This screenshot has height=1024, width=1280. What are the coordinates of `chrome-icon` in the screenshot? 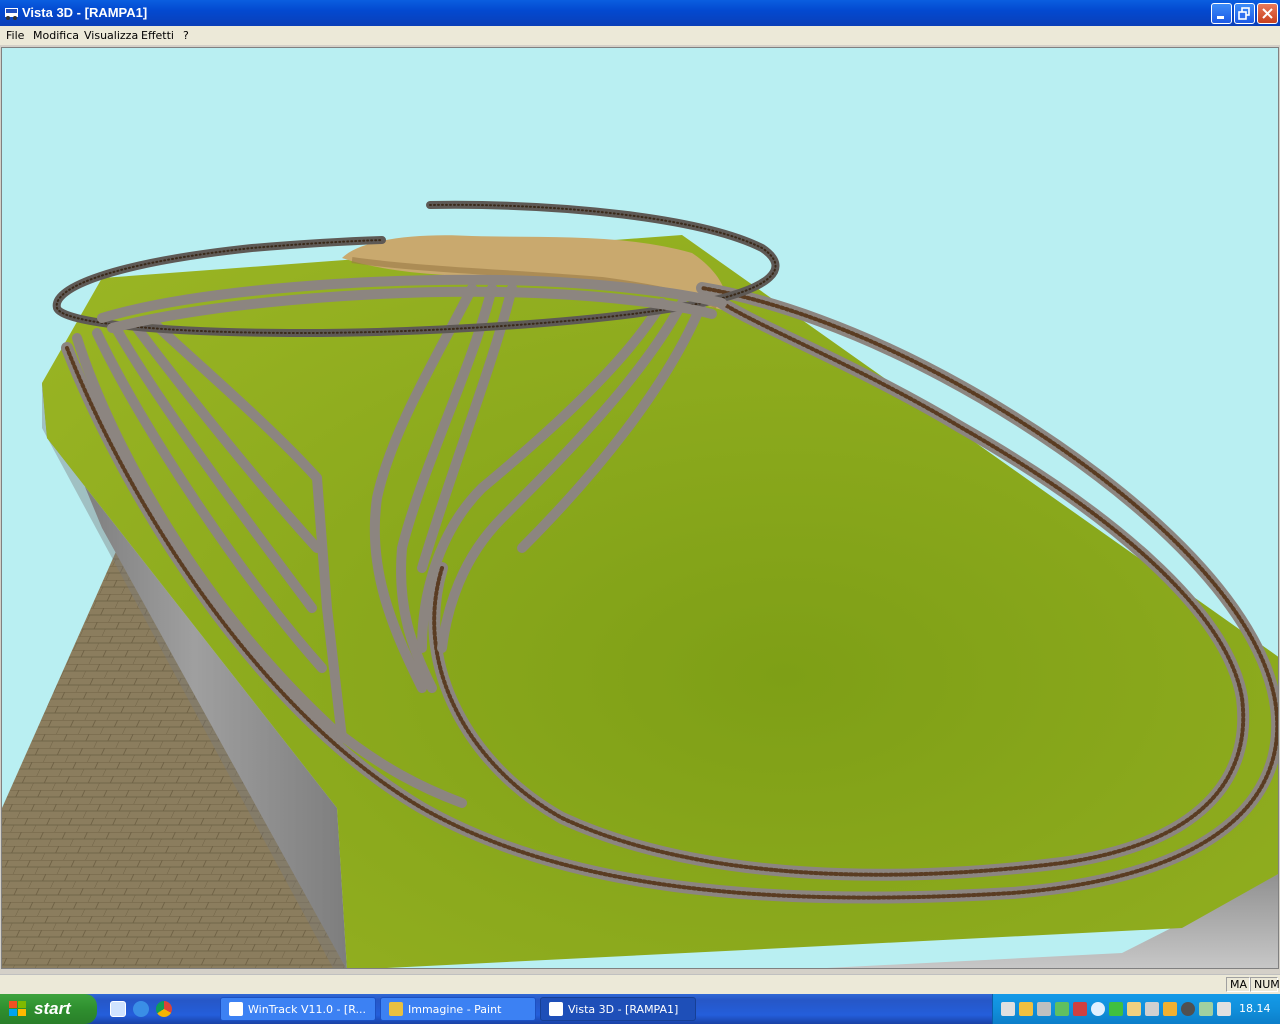 It's located at (164, 1009).